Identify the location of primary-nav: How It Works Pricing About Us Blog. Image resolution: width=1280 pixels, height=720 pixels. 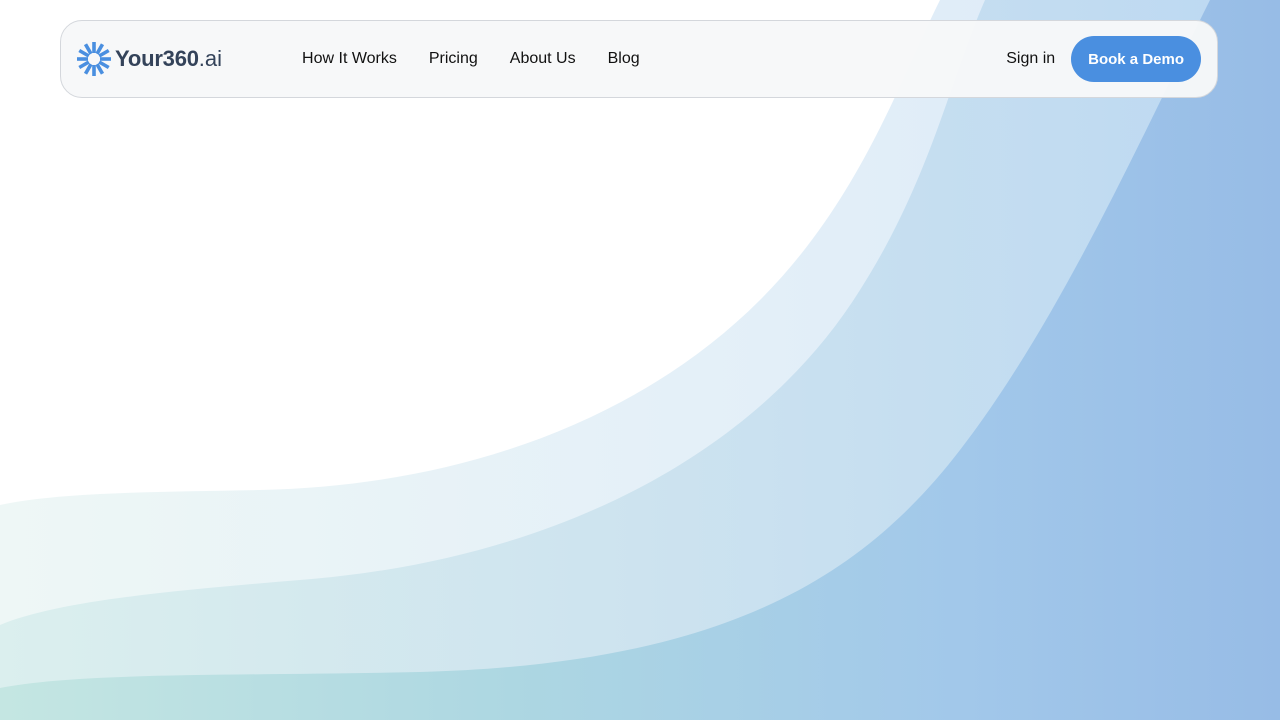
(487, 59).